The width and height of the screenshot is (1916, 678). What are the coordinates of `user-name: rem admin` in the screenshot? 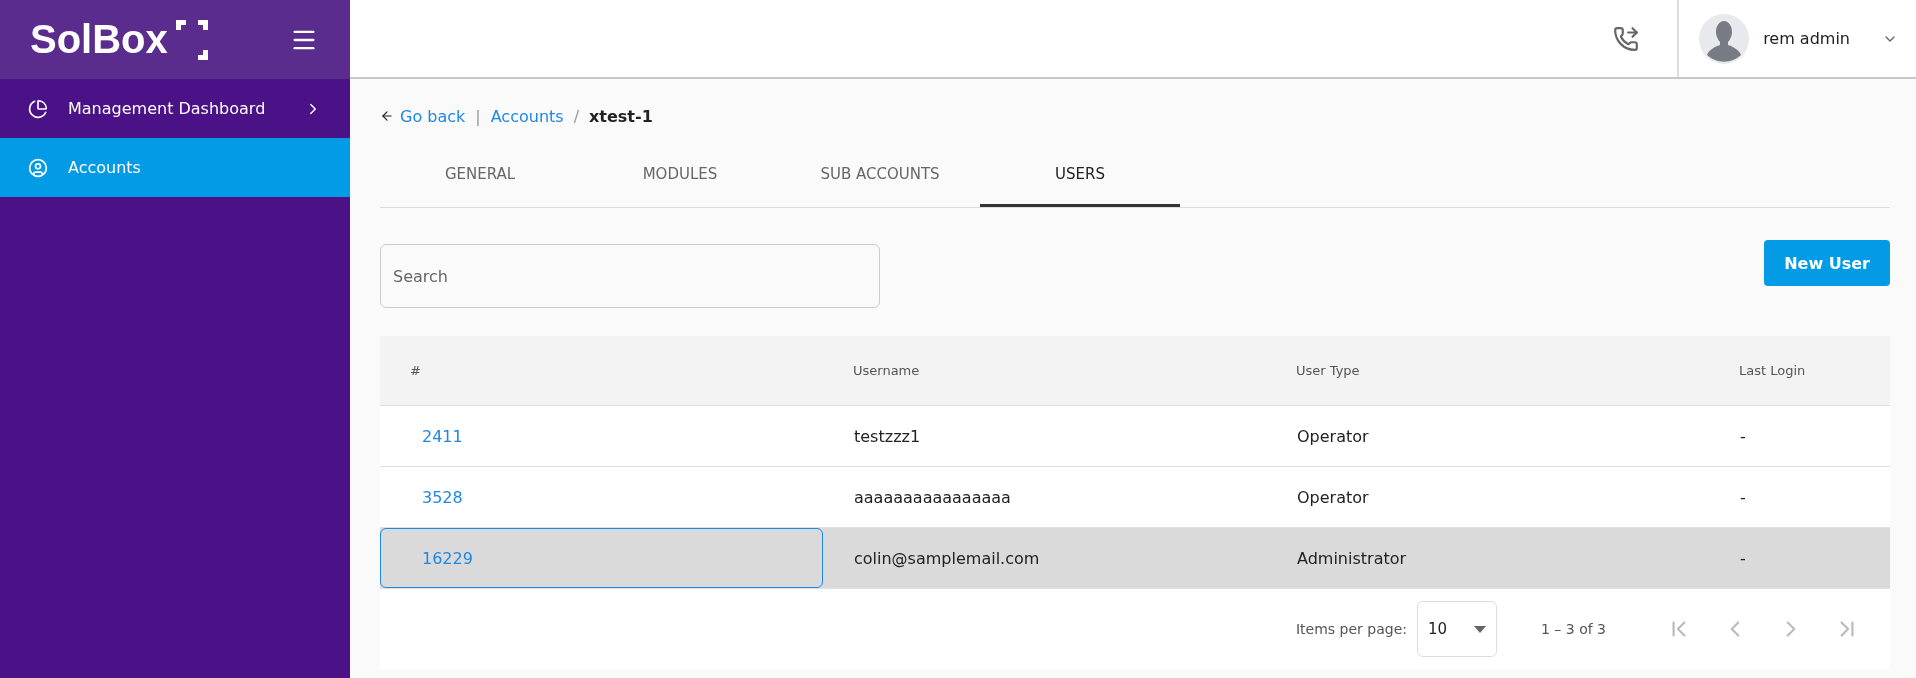 It's located at (1806, 38).